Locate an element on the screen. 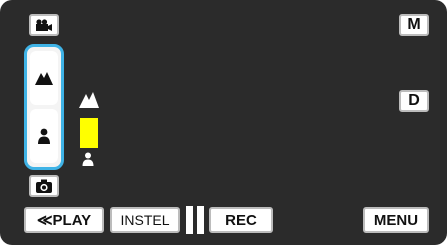  manual-mode-button: M is located at coordinates (414, 25).